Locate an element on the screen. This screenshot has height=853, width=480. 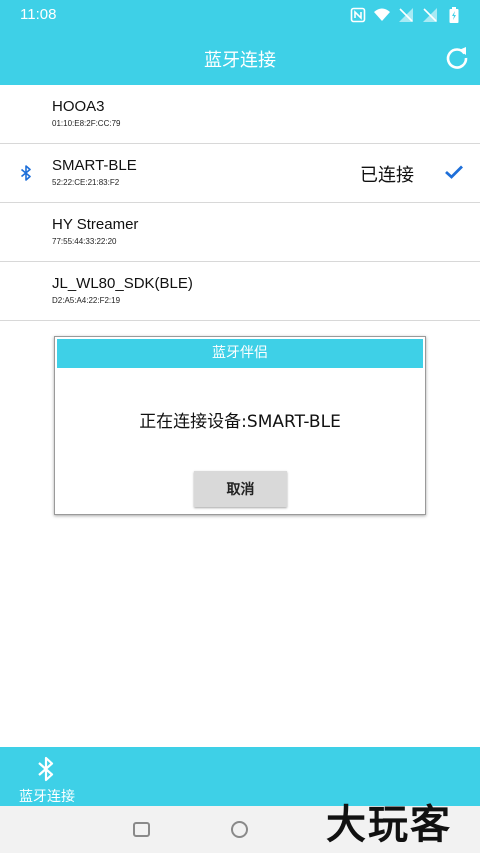
device-name: HY Streamer is located at coordinates (95, 224).